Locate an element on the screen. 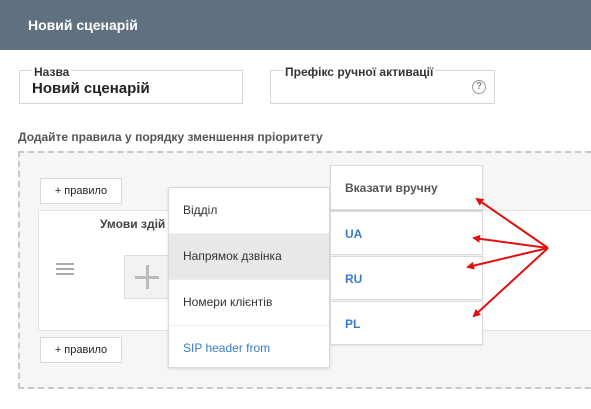 The image size is (591, 409). arrow-to-ru is located at coordinates (507, 258).